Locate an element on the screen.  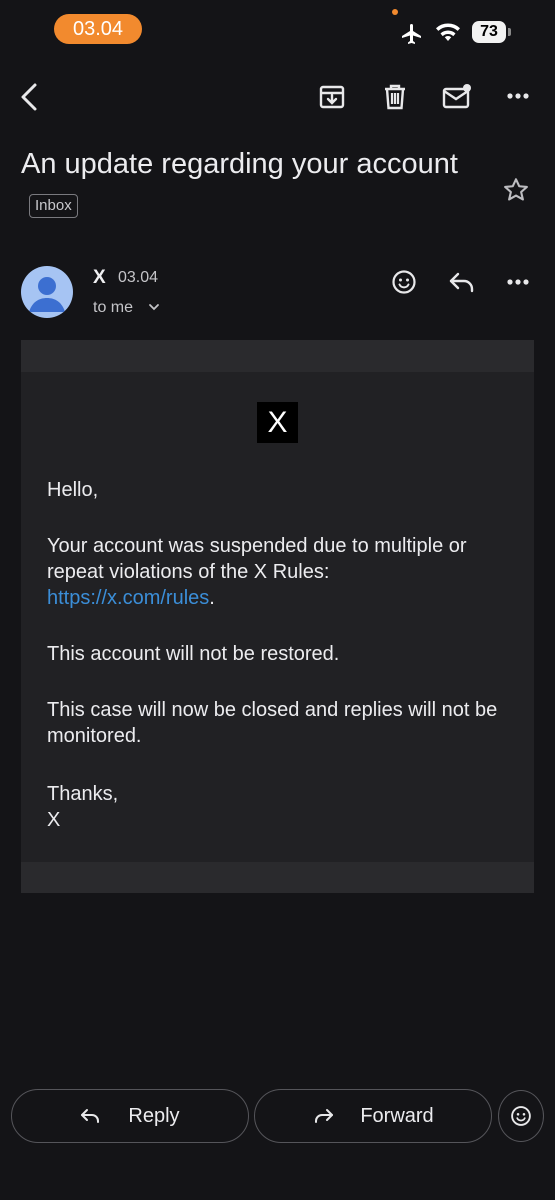
emoji-reaction-button is located at coordinates (521, 1116).